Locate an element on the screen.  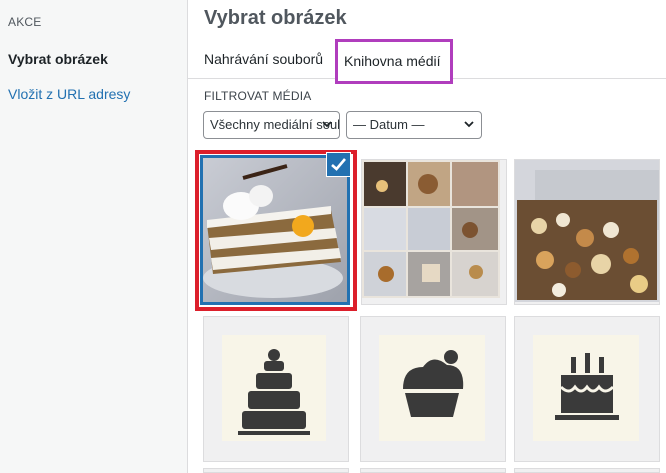
cupcake-icon is located at coordinates (432, 388).